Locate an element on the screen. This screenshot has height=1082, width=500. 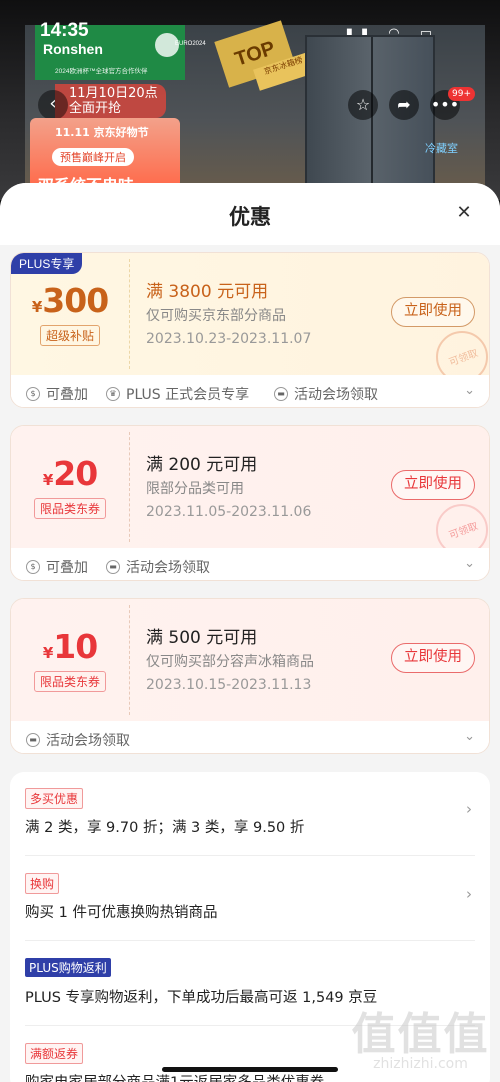
coupon-condition: 满 200 元可用 is located at coordinates (202, 465).